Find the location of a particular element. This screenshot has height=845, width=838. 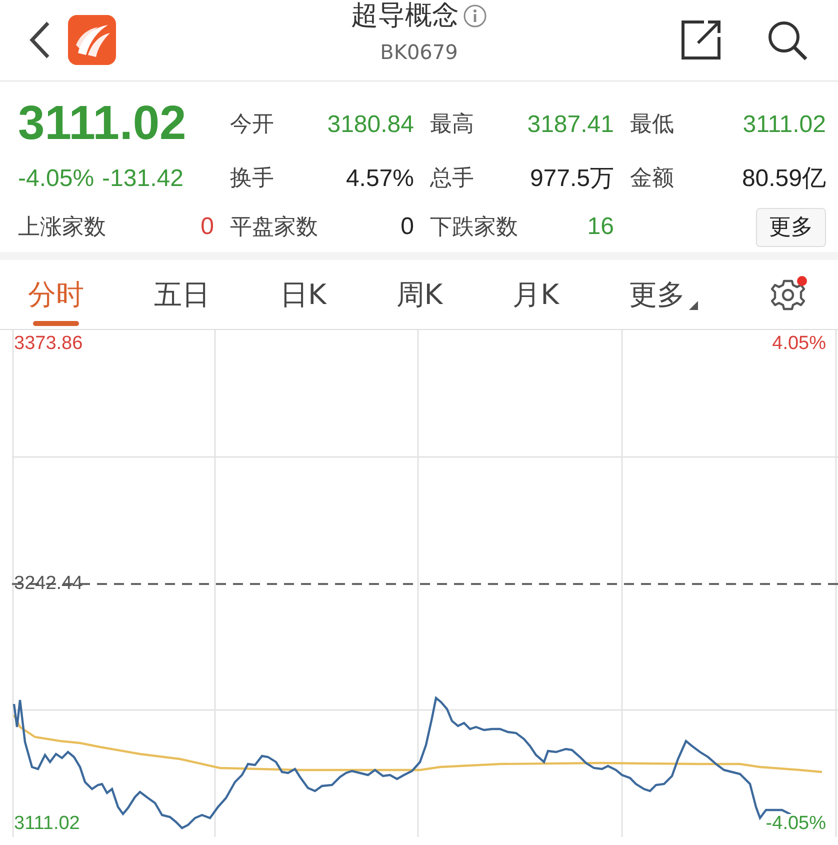

stat-label: 金额 is located at coordinates (652, 179).